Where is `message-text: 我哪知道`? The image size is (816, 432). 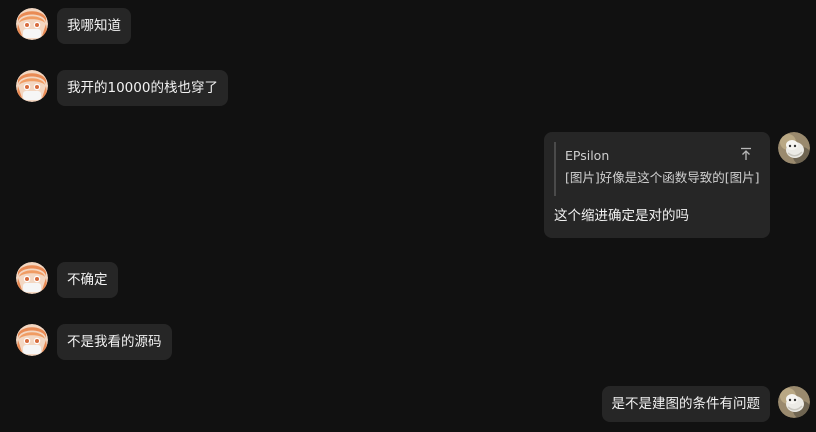
message-text: 我哪知道 is located at coordinates (94, 26).